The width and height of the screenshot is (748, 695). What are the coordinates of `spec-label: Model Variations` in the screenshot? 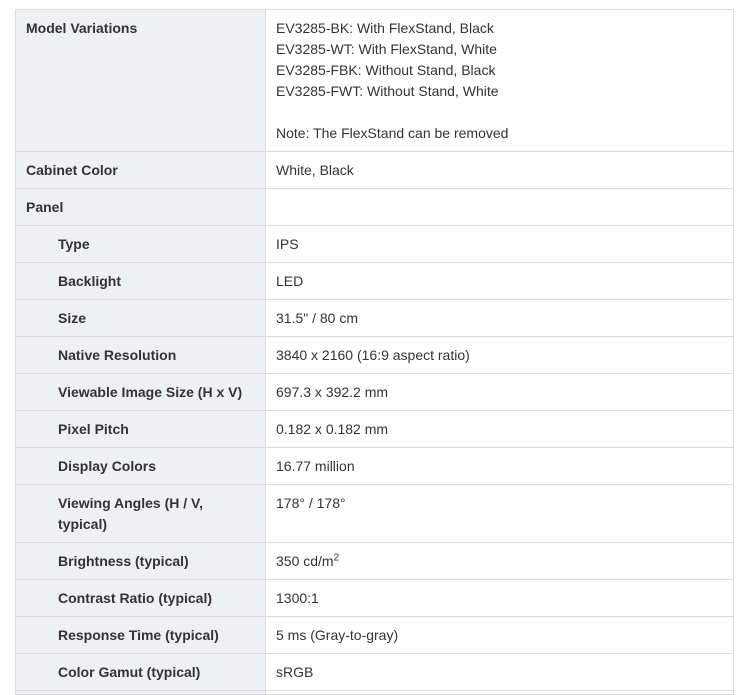 It's located at (82, 28).